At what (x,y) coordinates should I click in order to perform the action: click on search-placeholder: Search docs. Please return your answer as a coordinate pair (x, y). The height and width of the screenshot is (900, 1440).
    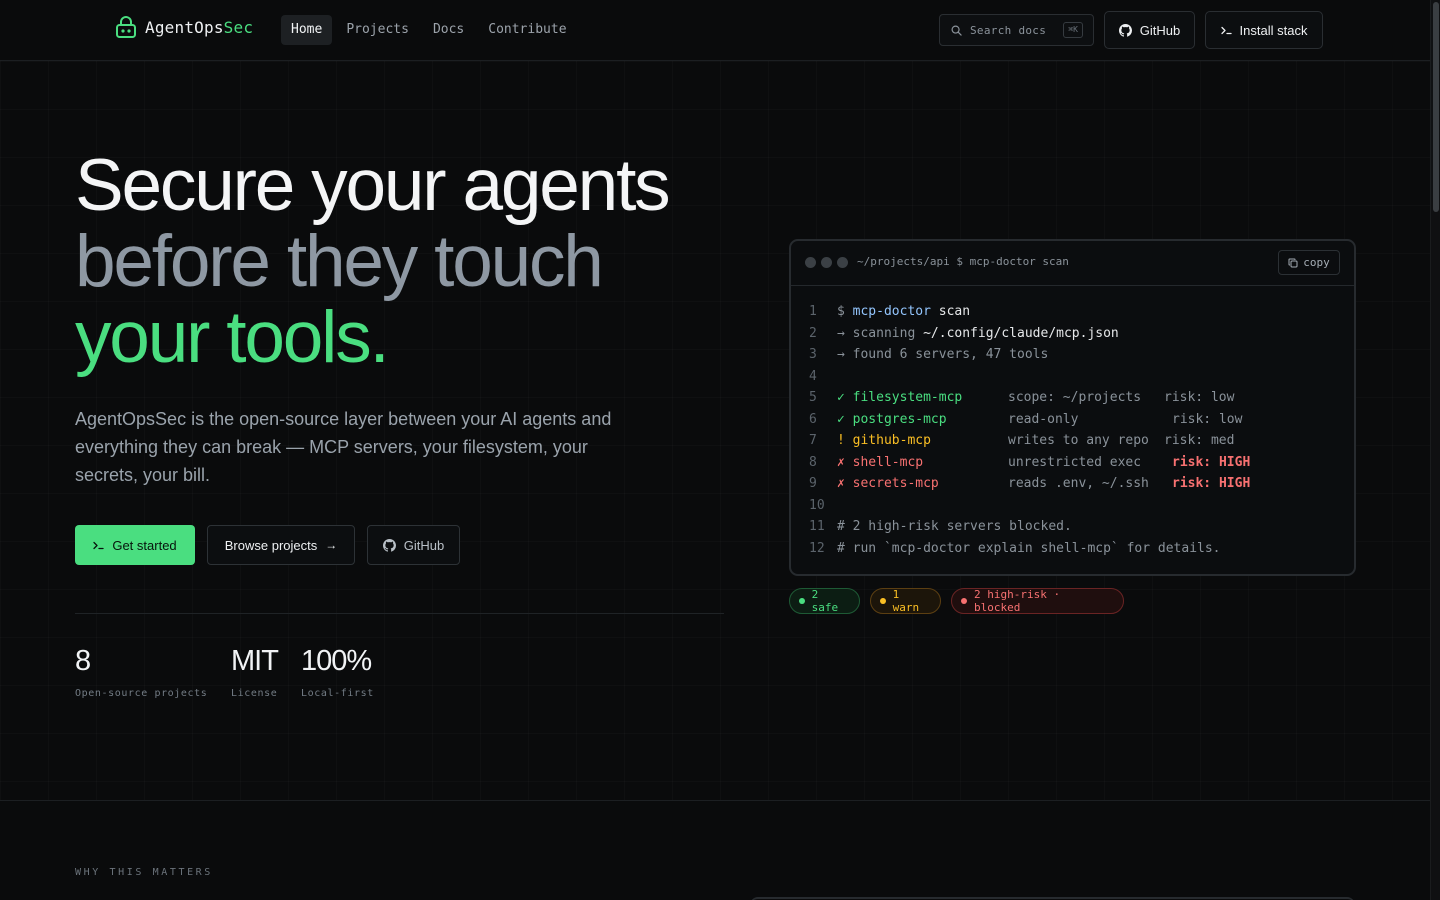
    Looking at the image, I should click on (1008, 30).